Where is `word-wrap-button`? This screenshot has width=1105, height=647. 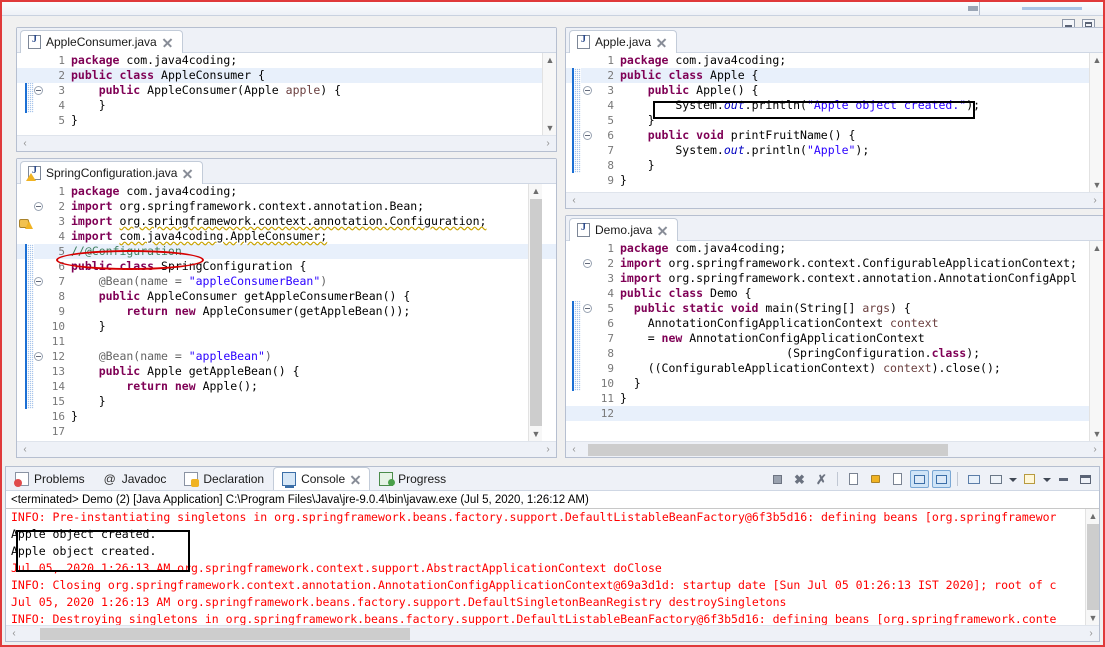 word-wrap-button is located at coordinates (897, 479).